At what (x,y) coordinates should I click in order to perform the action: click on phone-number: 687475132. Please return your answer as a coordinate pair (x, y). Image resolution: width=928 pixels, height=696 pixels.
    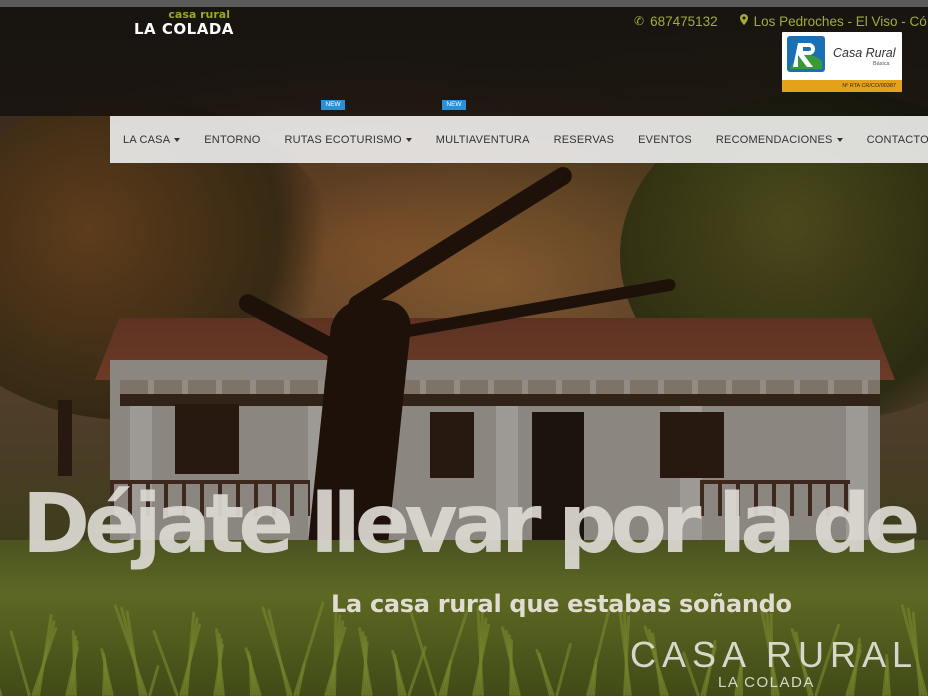
    Looking at the image, I should click on (684, 21).